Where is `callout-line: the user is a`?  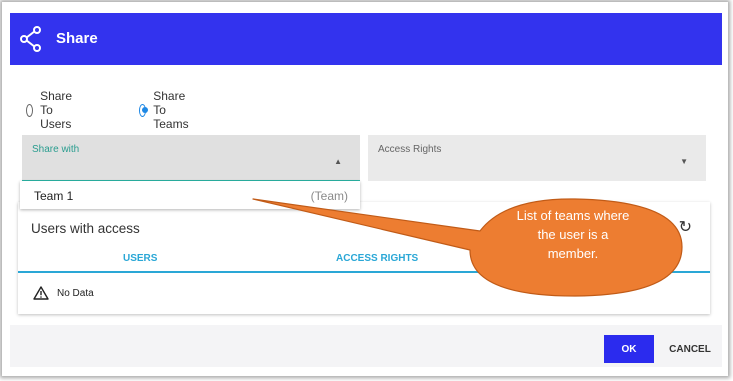 callout-line: the user is a is located at coordinates (573, 234).